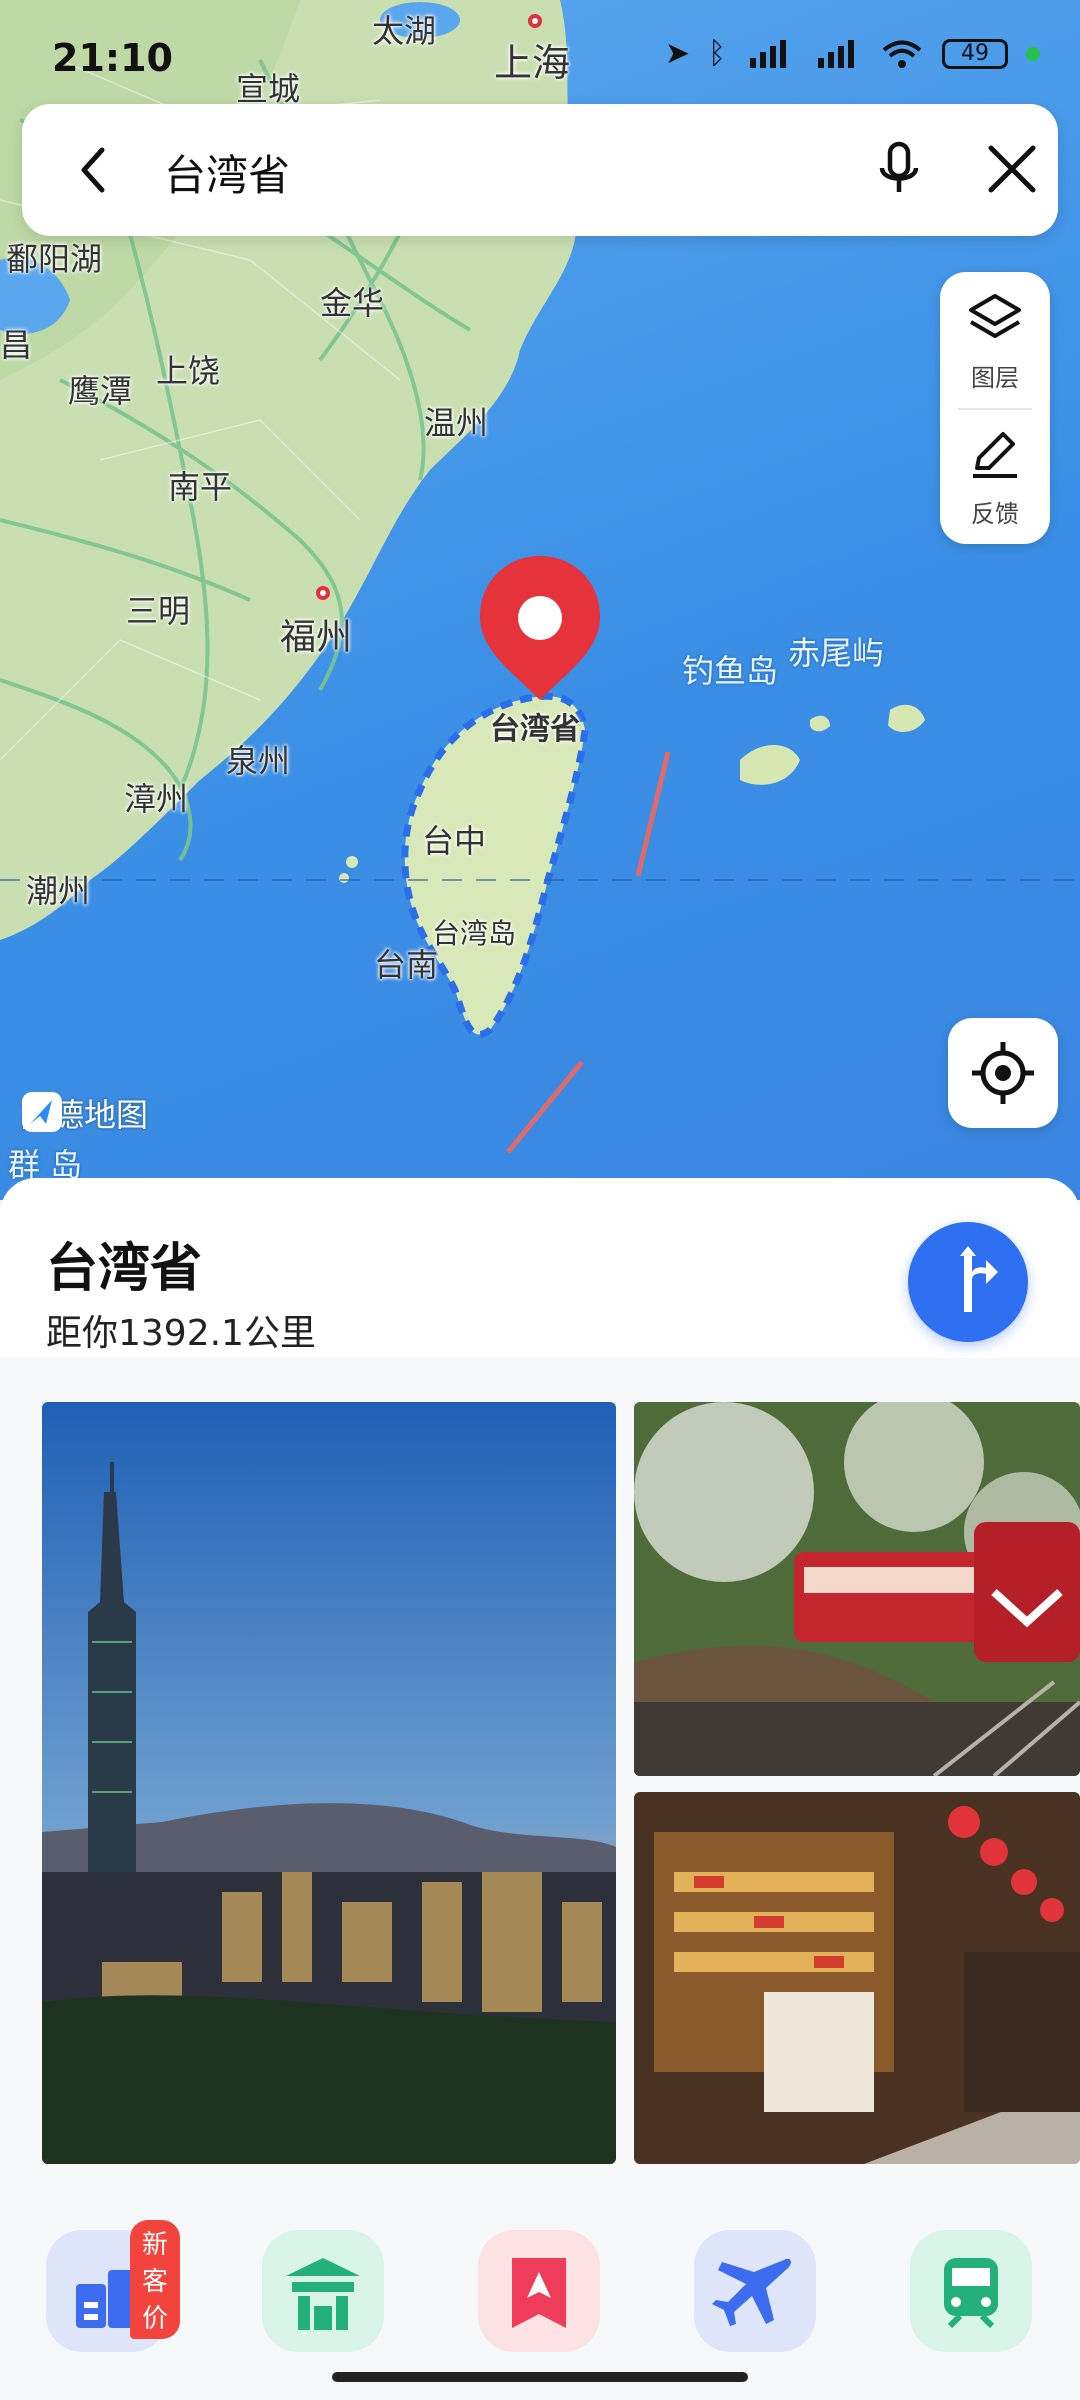 This screenshot has width=1080, height=2400. What do you see at coordinates (456, 423) in the screenshot?
I see `map-label-wenzhou: 温州` at bounding box center [456, 423].